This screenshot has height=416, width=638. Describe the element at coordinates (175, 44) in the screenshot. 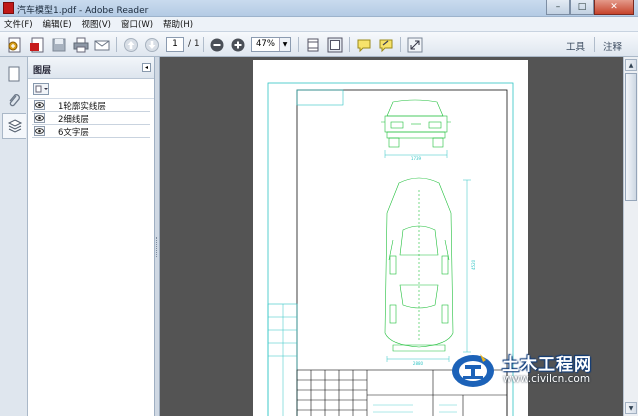

I see `page-number-input: 1` at that location.